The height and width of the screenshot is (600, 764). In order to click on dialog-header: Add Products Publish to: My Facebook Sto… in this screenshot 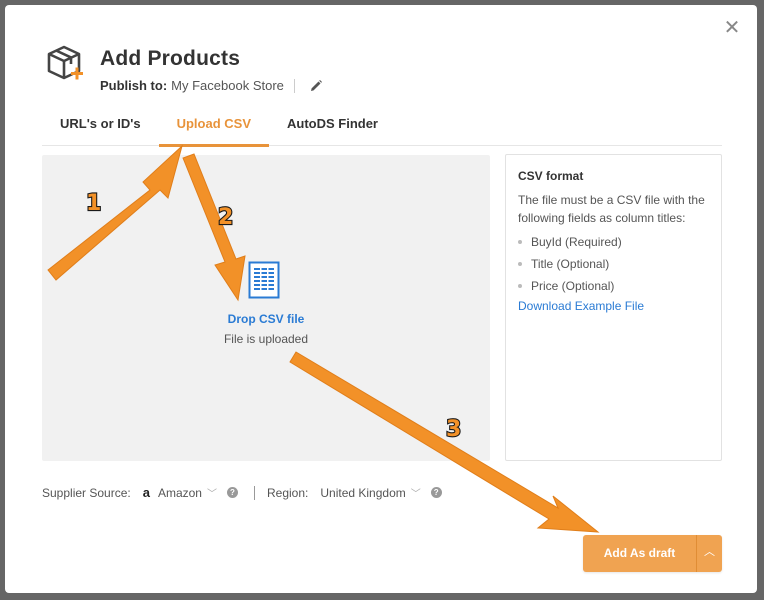, I will do `click(184, 68)`.